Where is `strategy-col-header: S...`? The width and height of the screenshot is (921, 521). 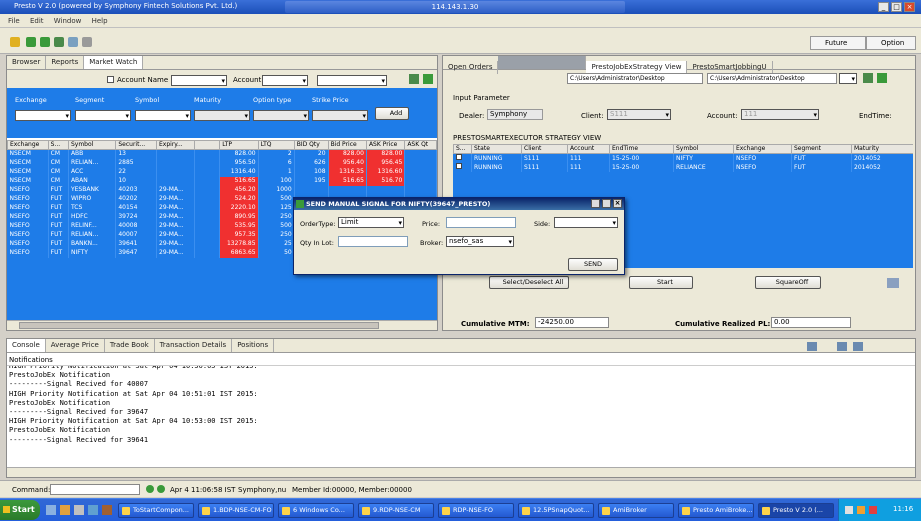
strategy-col-header: S... is located at coordinates (462, 149).